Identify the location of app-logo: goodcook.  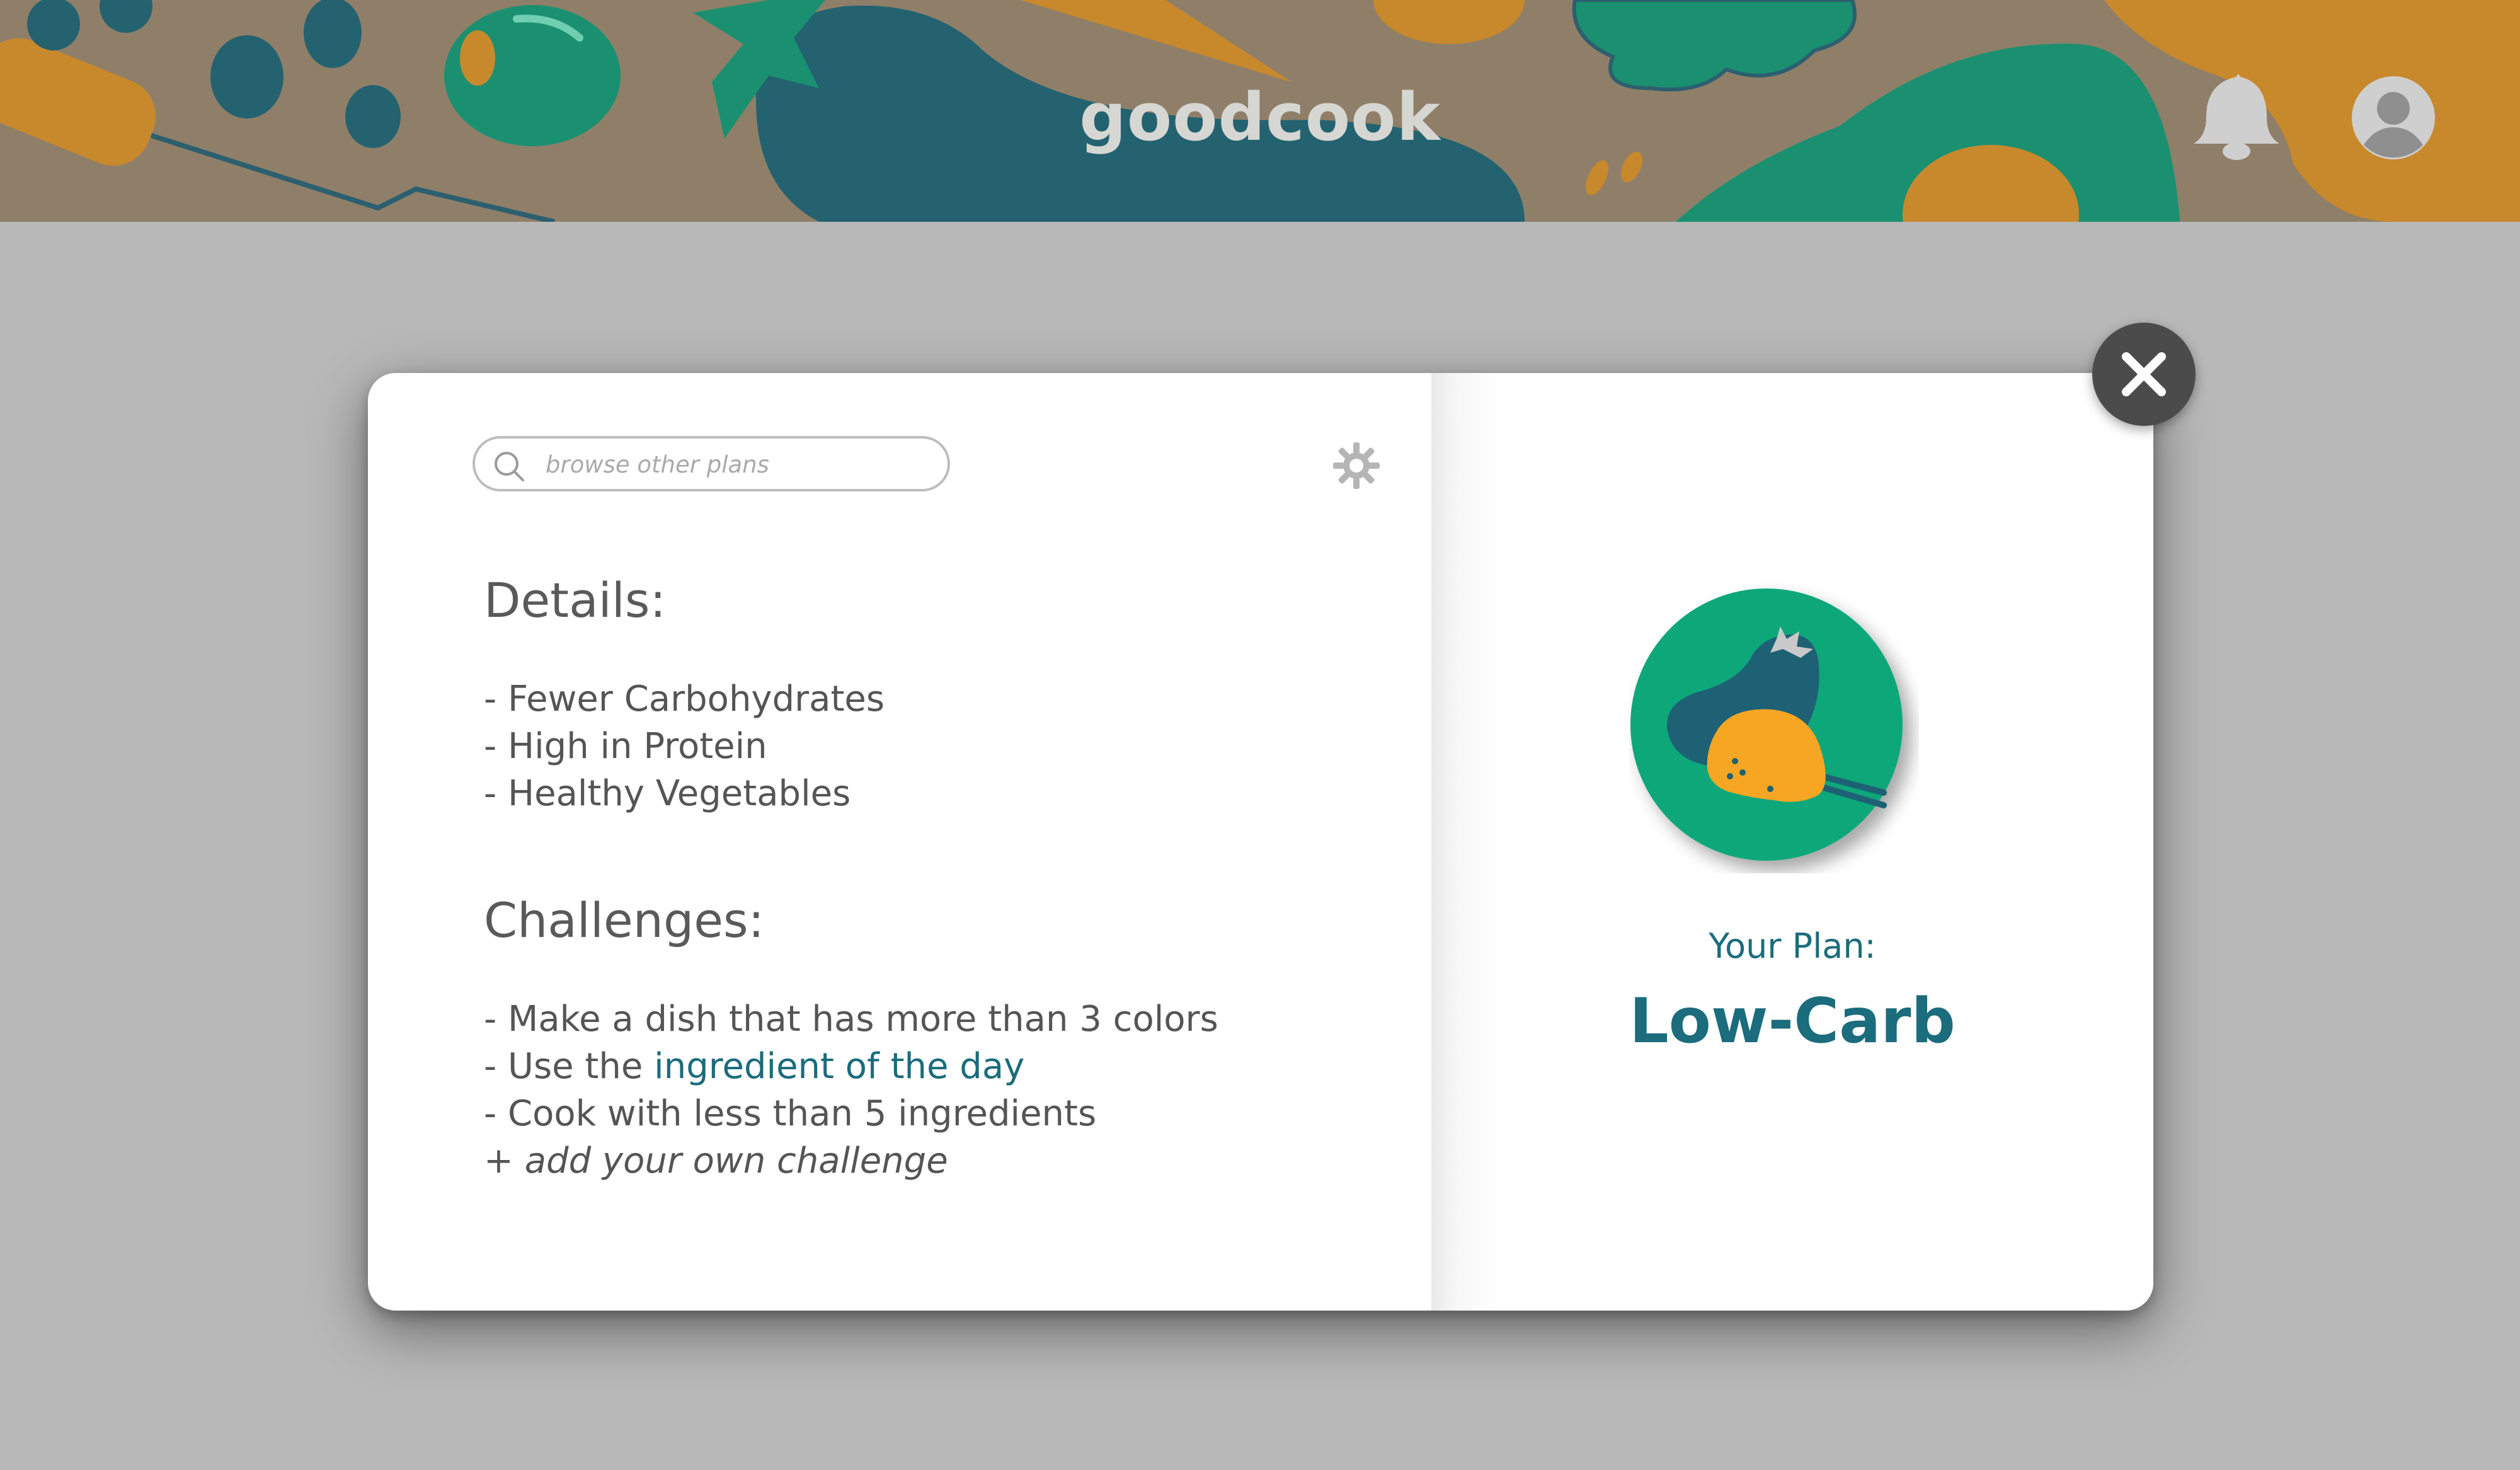
(1260, 117).